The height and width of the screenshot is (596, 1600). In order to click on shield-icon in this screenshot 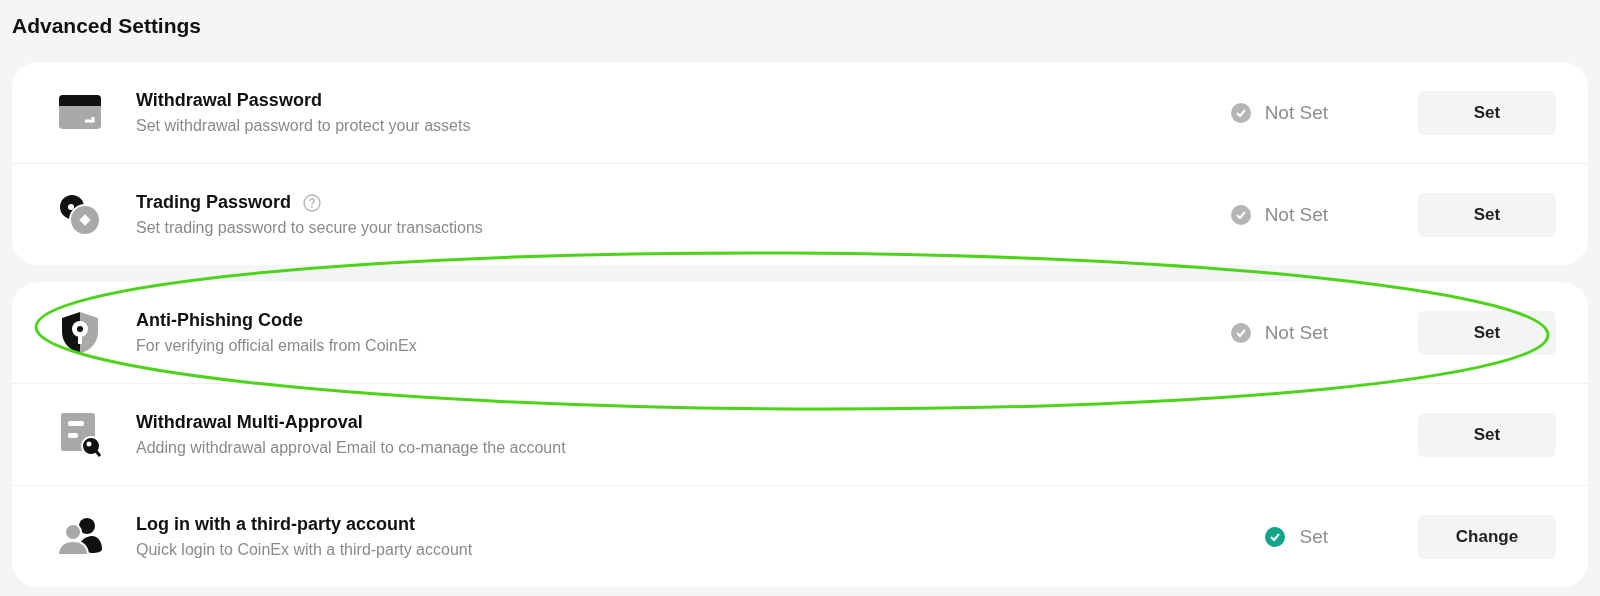, I will do `click(80, 332)`.